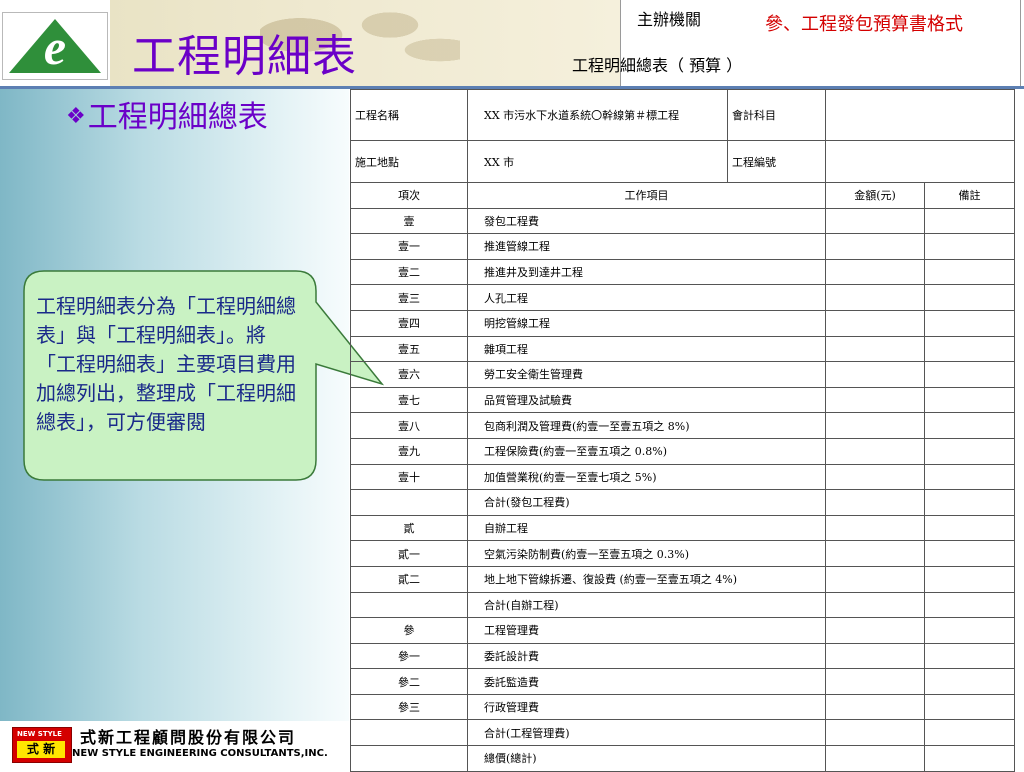  What do you see at coordinates (646, 477) in the screenshot?
I see `work-item-cell: 加值營業稅(約壹一至壹七項之 5%)` at bounding box center [646, 477].